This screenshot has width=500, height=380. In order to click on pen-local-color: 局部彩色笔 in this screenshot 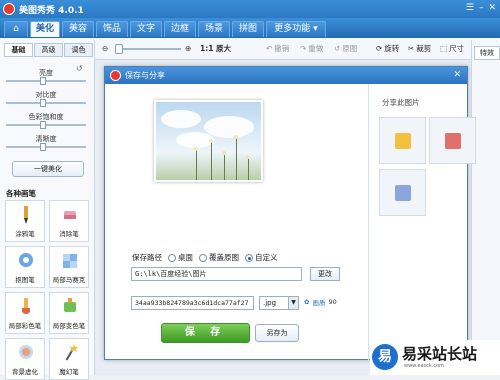, I will do `click(25, 313)`.